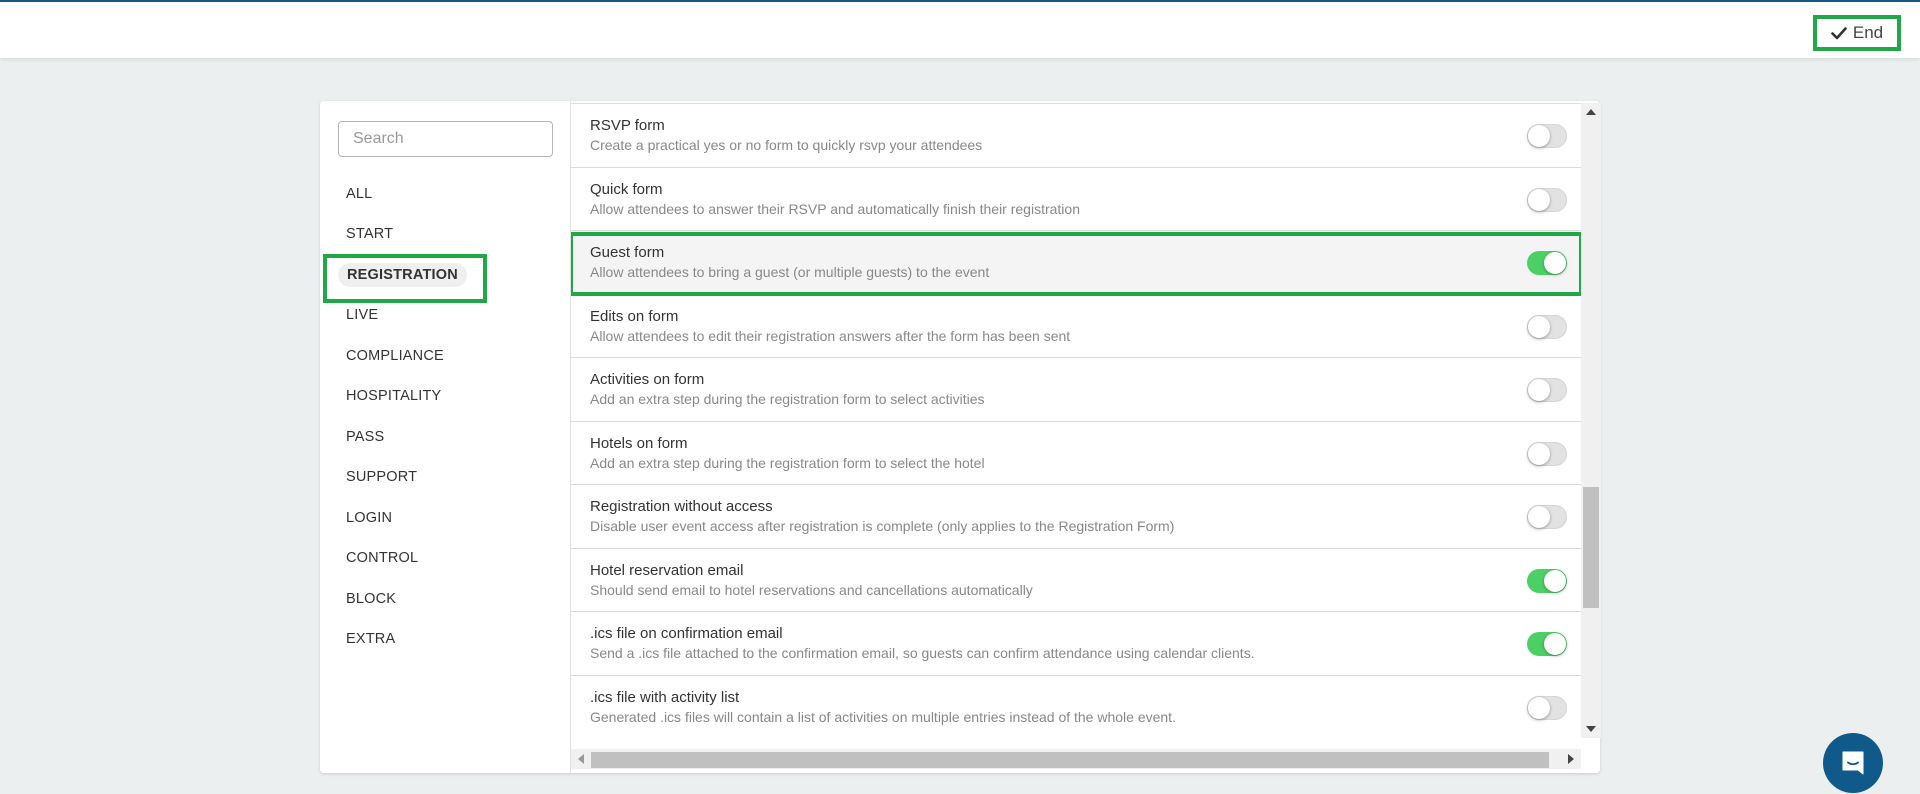  What do you see at coordinates (960, 29) in the screenshot?
I see `top-bar: End` at bounding box center [960, 29].